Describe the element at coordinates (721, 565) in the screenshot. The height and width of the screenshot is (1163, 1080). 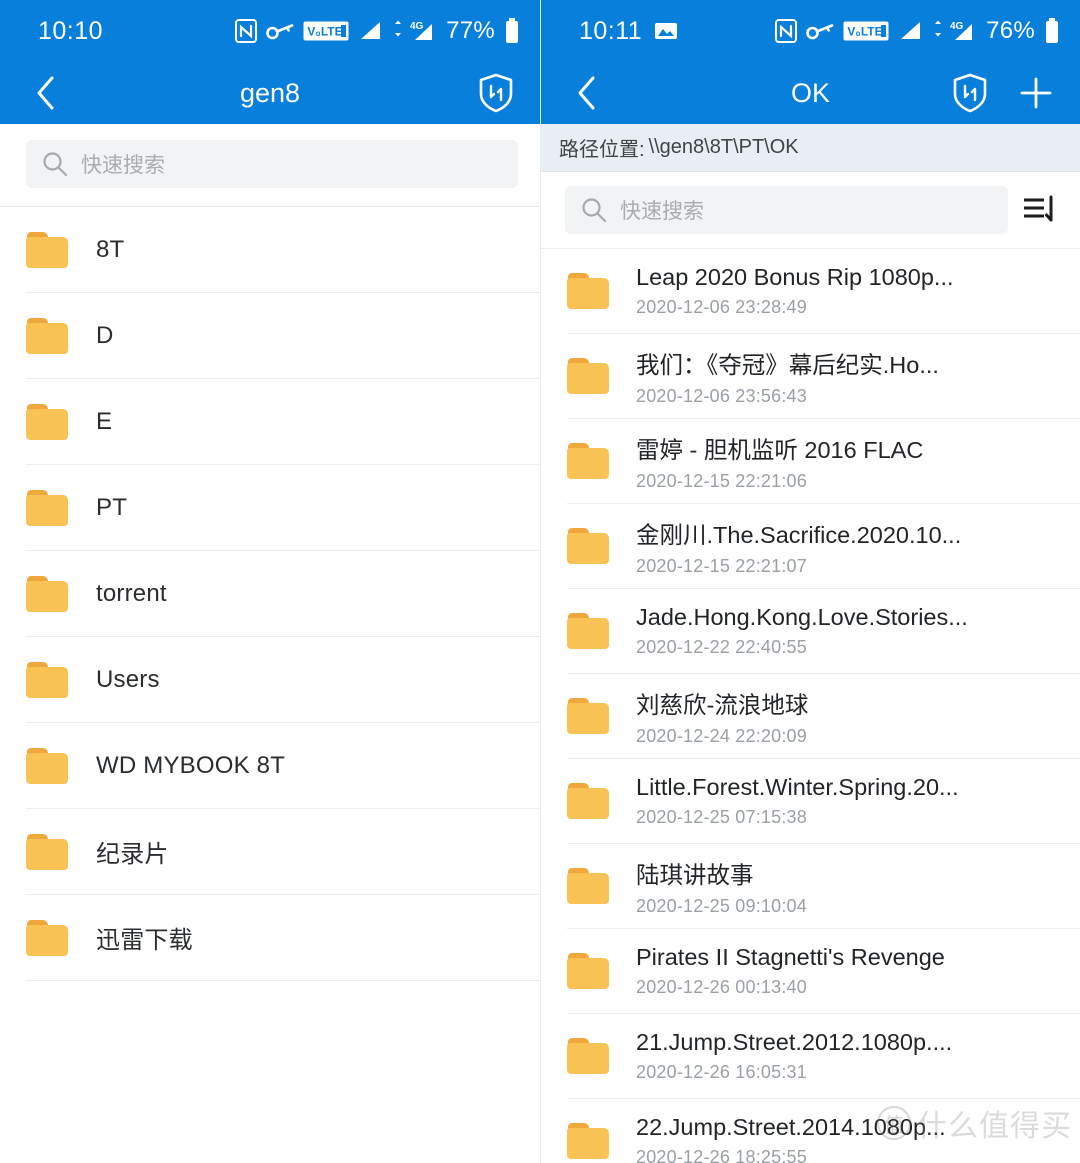
I see `list-item-date: 2020-12-15 22:21:07` at that location.